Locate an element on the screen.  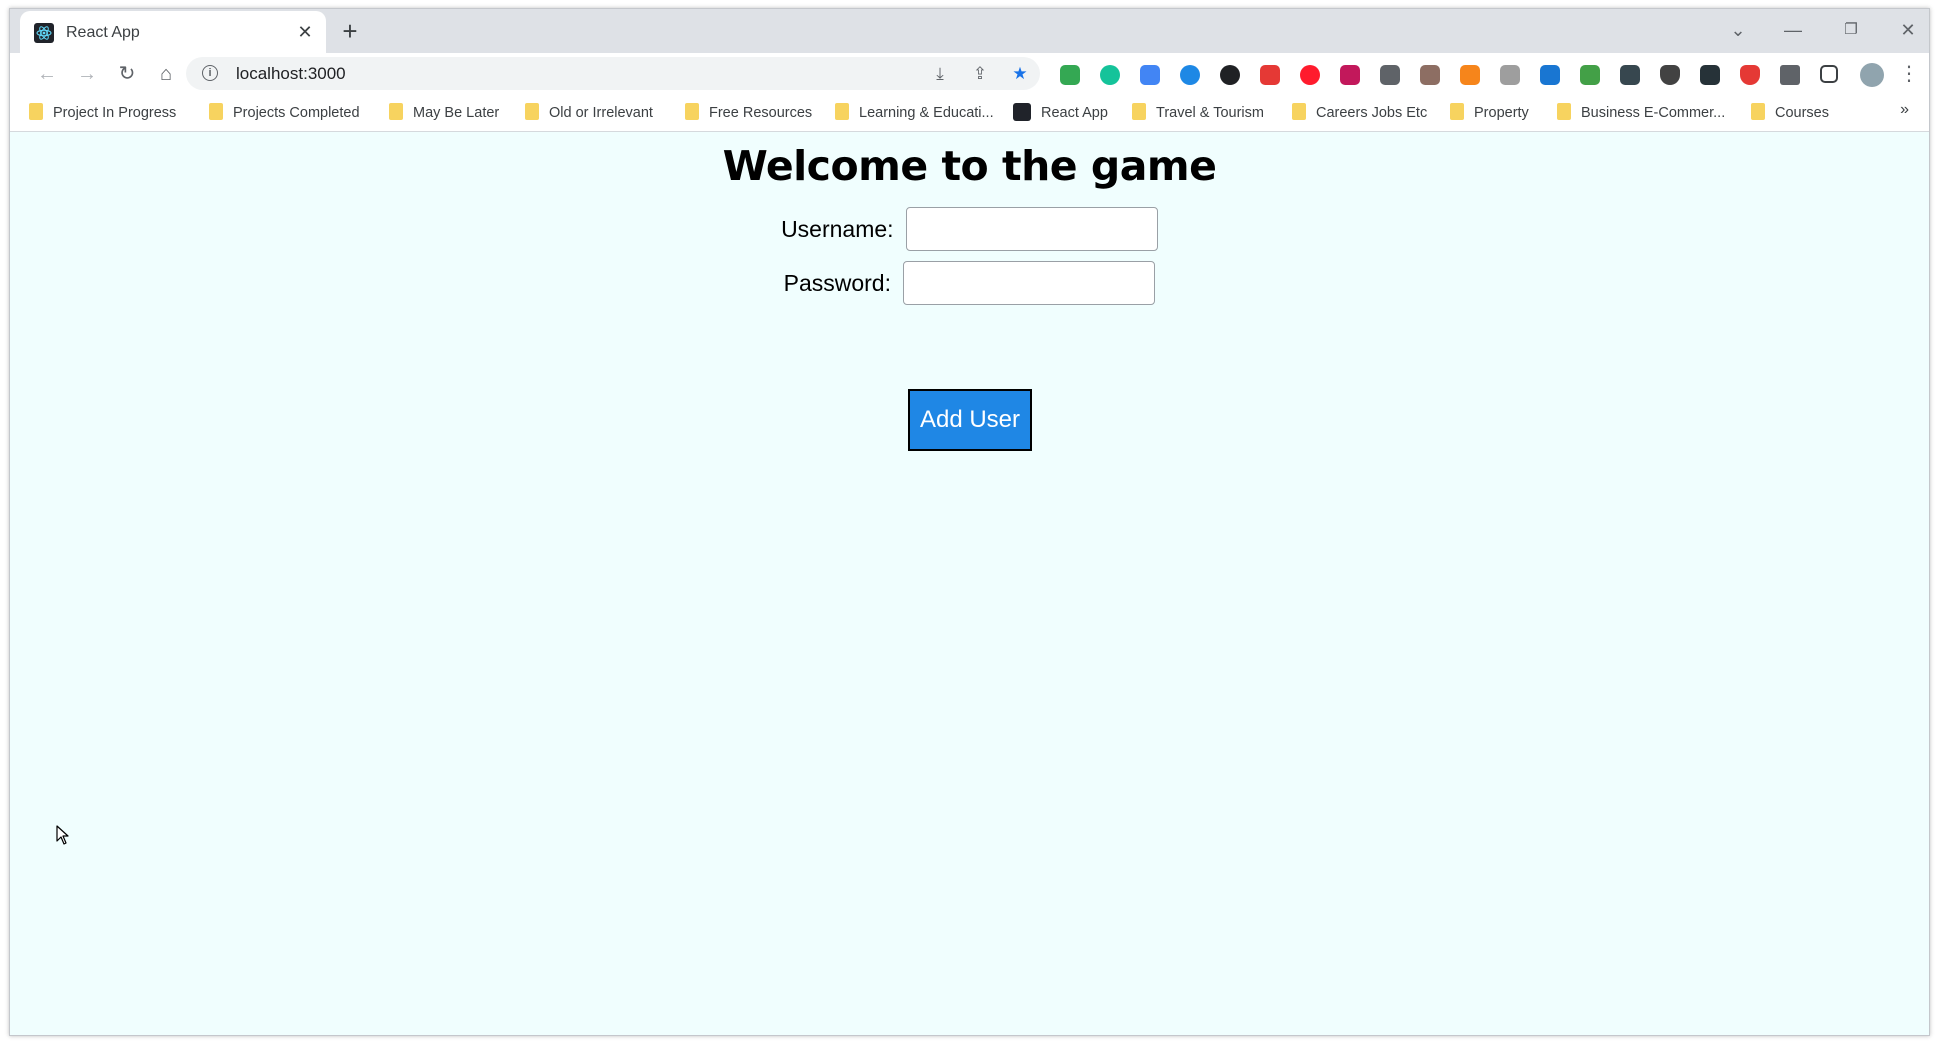
tab-title: React App is located at coordinates (103, 32).